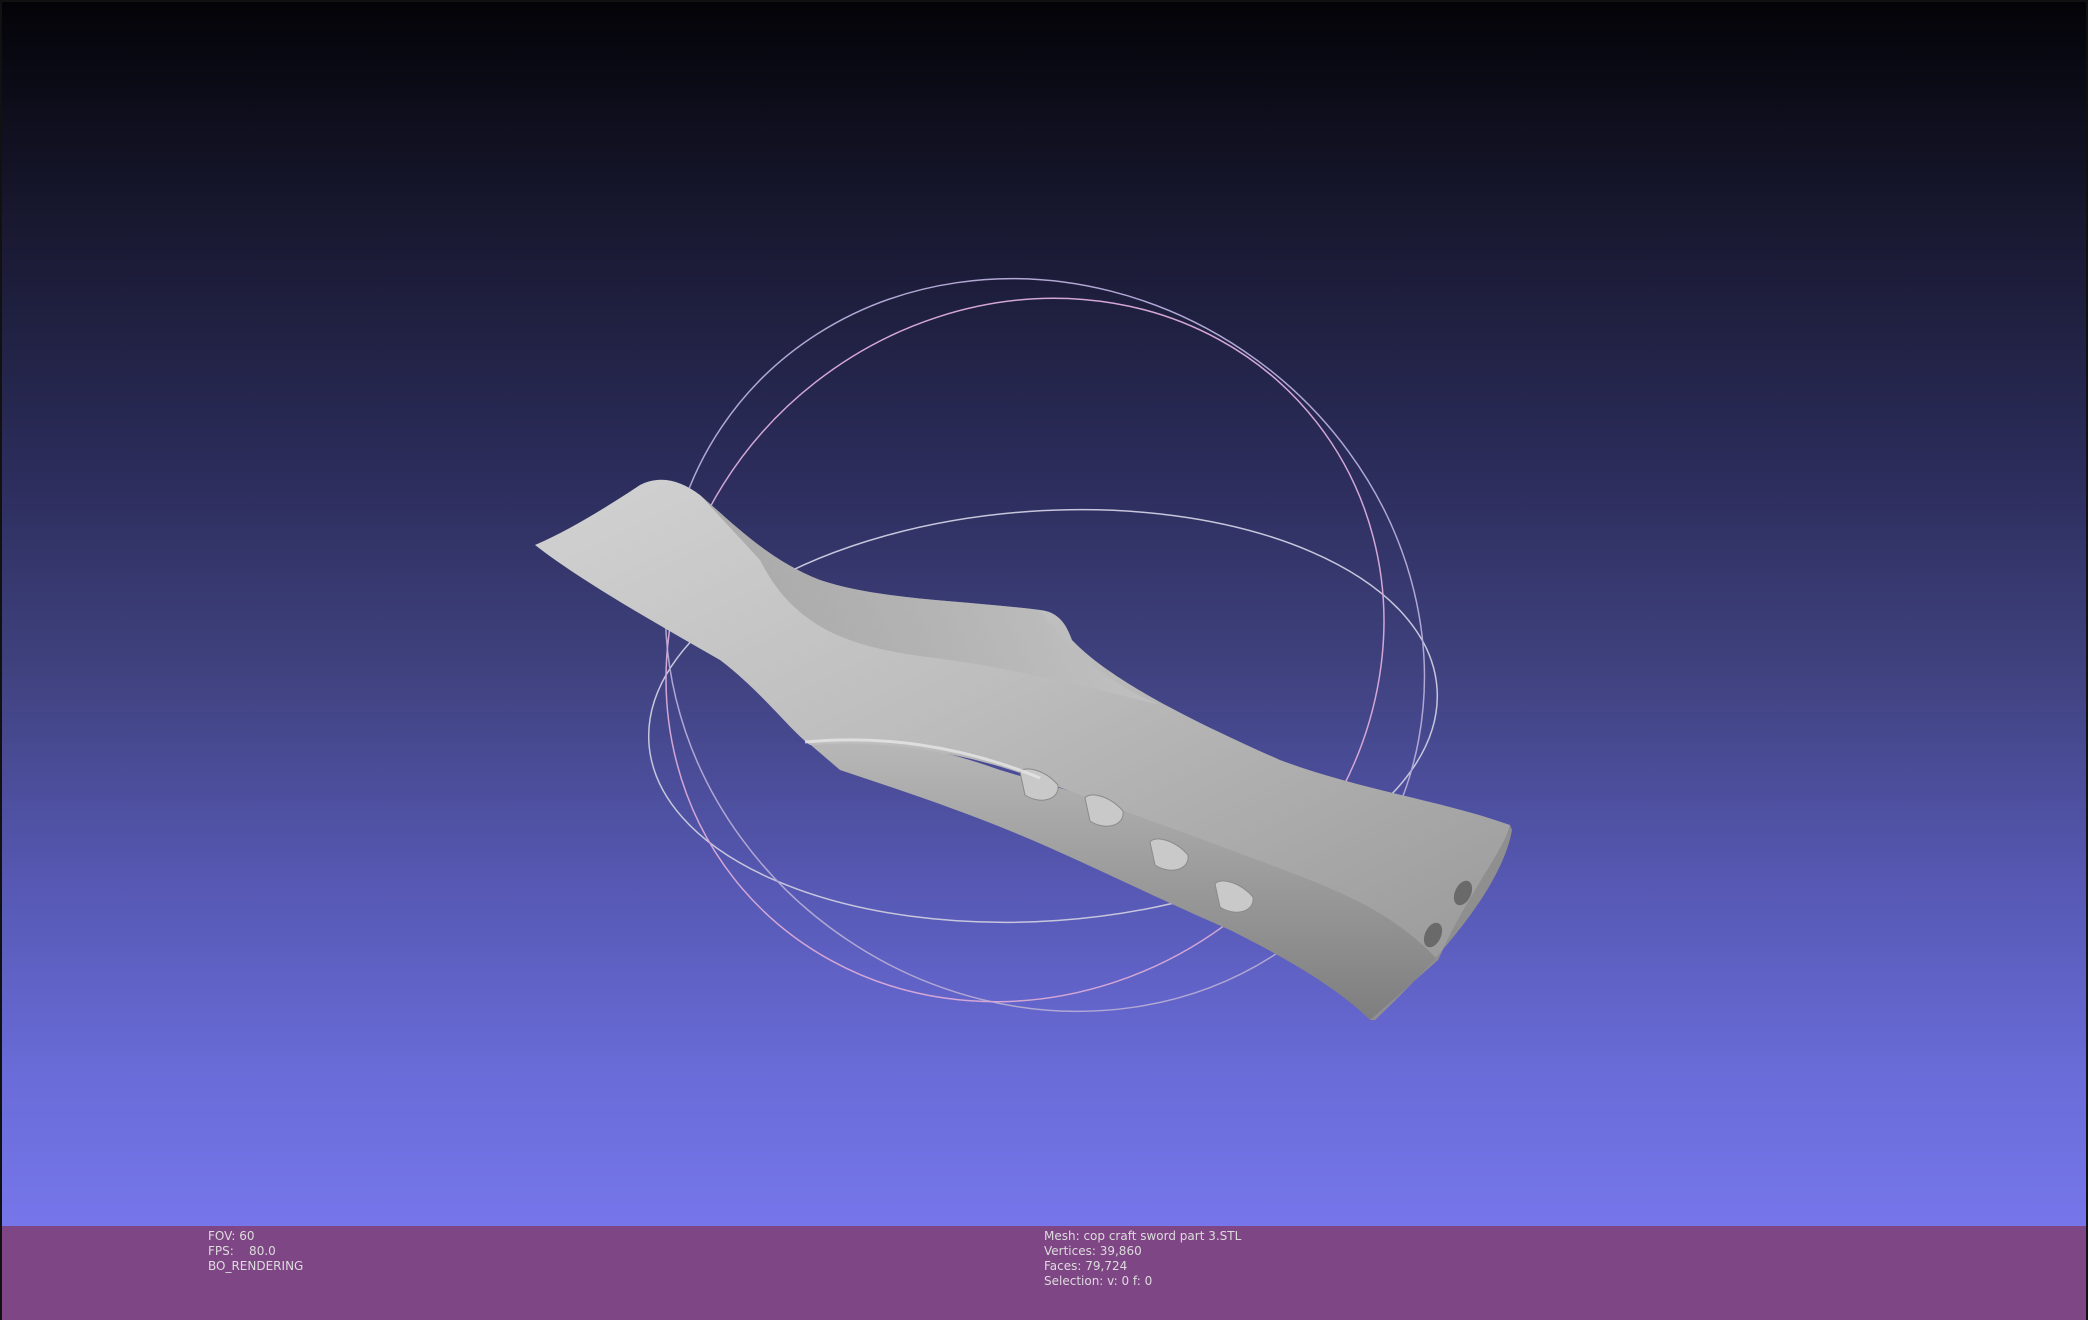 This screenshot has width=2088, height=1320. Describe the element at coordinates (231, 1236) in the screenshot. I see `fov-label: FOV: 60` at that location.